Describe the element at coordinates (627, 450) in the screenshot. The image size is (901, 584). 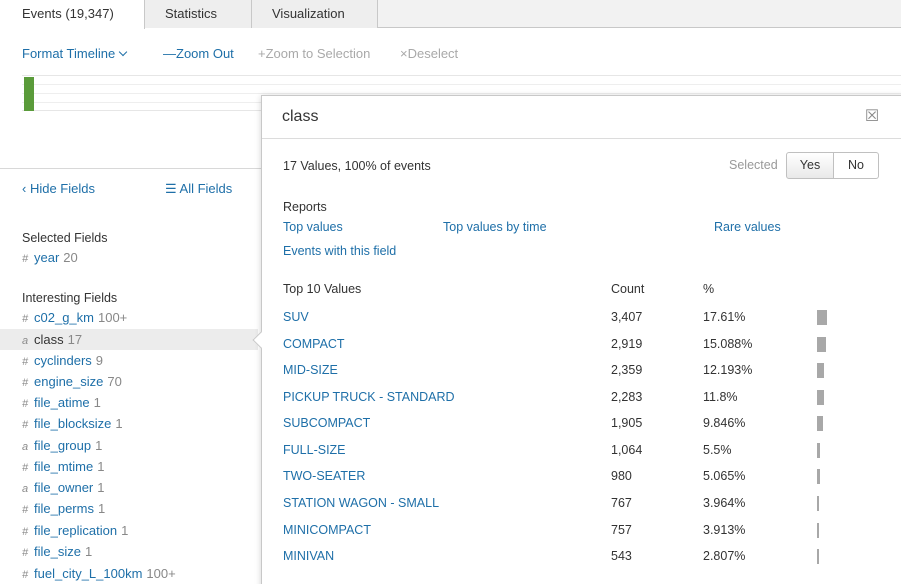
I see `count-cell: 1,064` at that location.